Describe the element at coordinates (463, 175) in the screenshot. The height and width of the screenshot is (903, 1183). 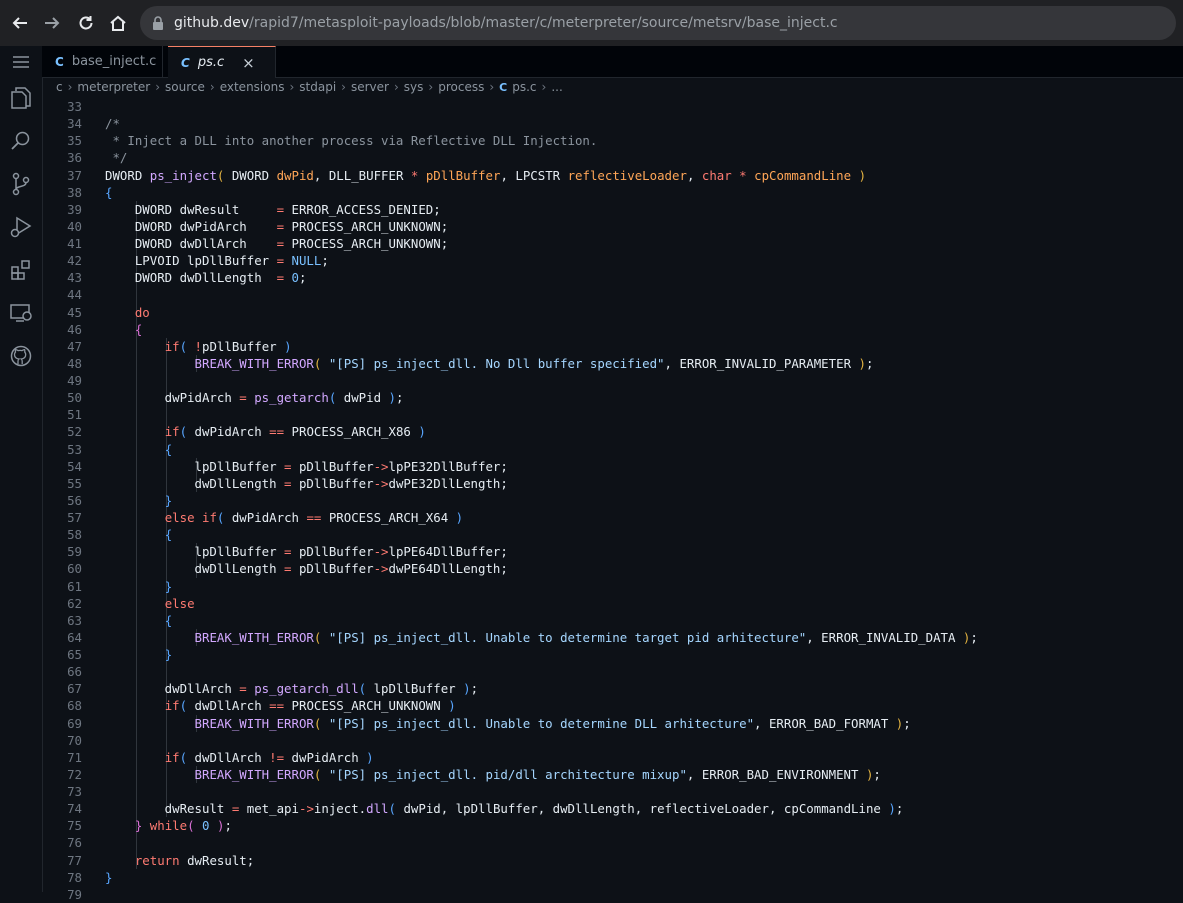
I see `code-token: pDllBuffer` at that location.